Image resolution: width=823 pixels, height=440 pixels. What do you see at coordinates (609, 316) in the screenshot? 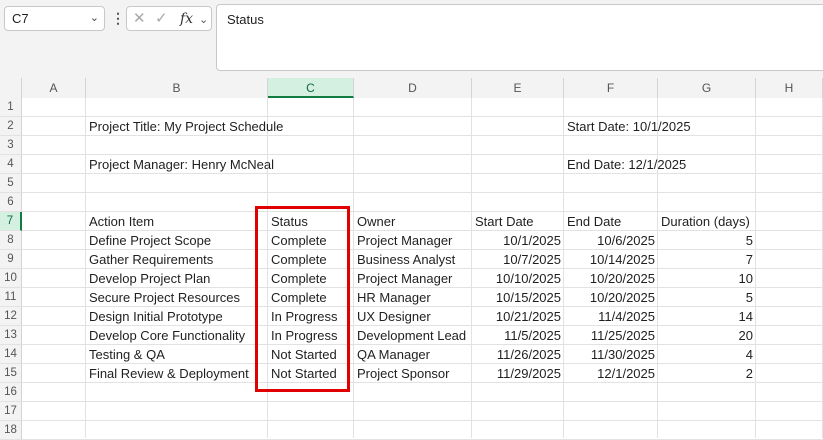
I see `table-cell-end-date: 11/4/2025` at bounding box center [609, 316].